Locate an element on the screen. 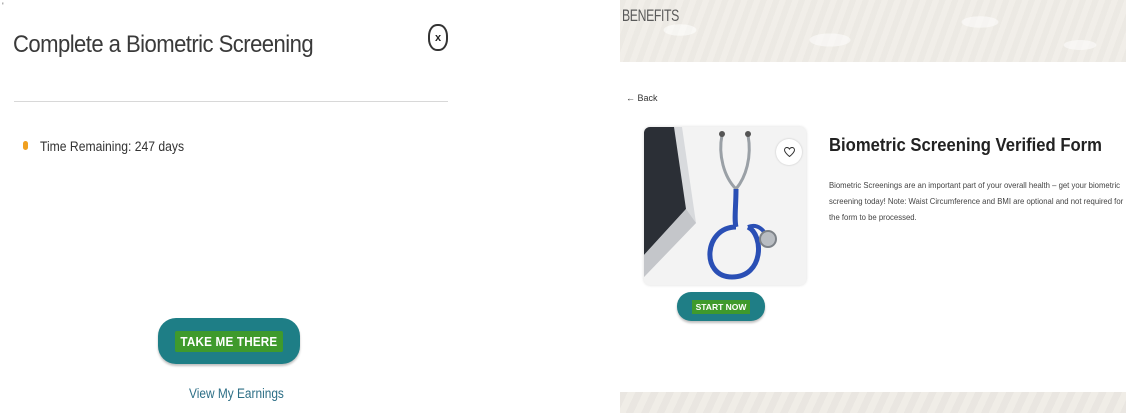 The image size is (1126, 413). take-me-there-button: TAKE ME THERE is located at coordinates (229, 341).